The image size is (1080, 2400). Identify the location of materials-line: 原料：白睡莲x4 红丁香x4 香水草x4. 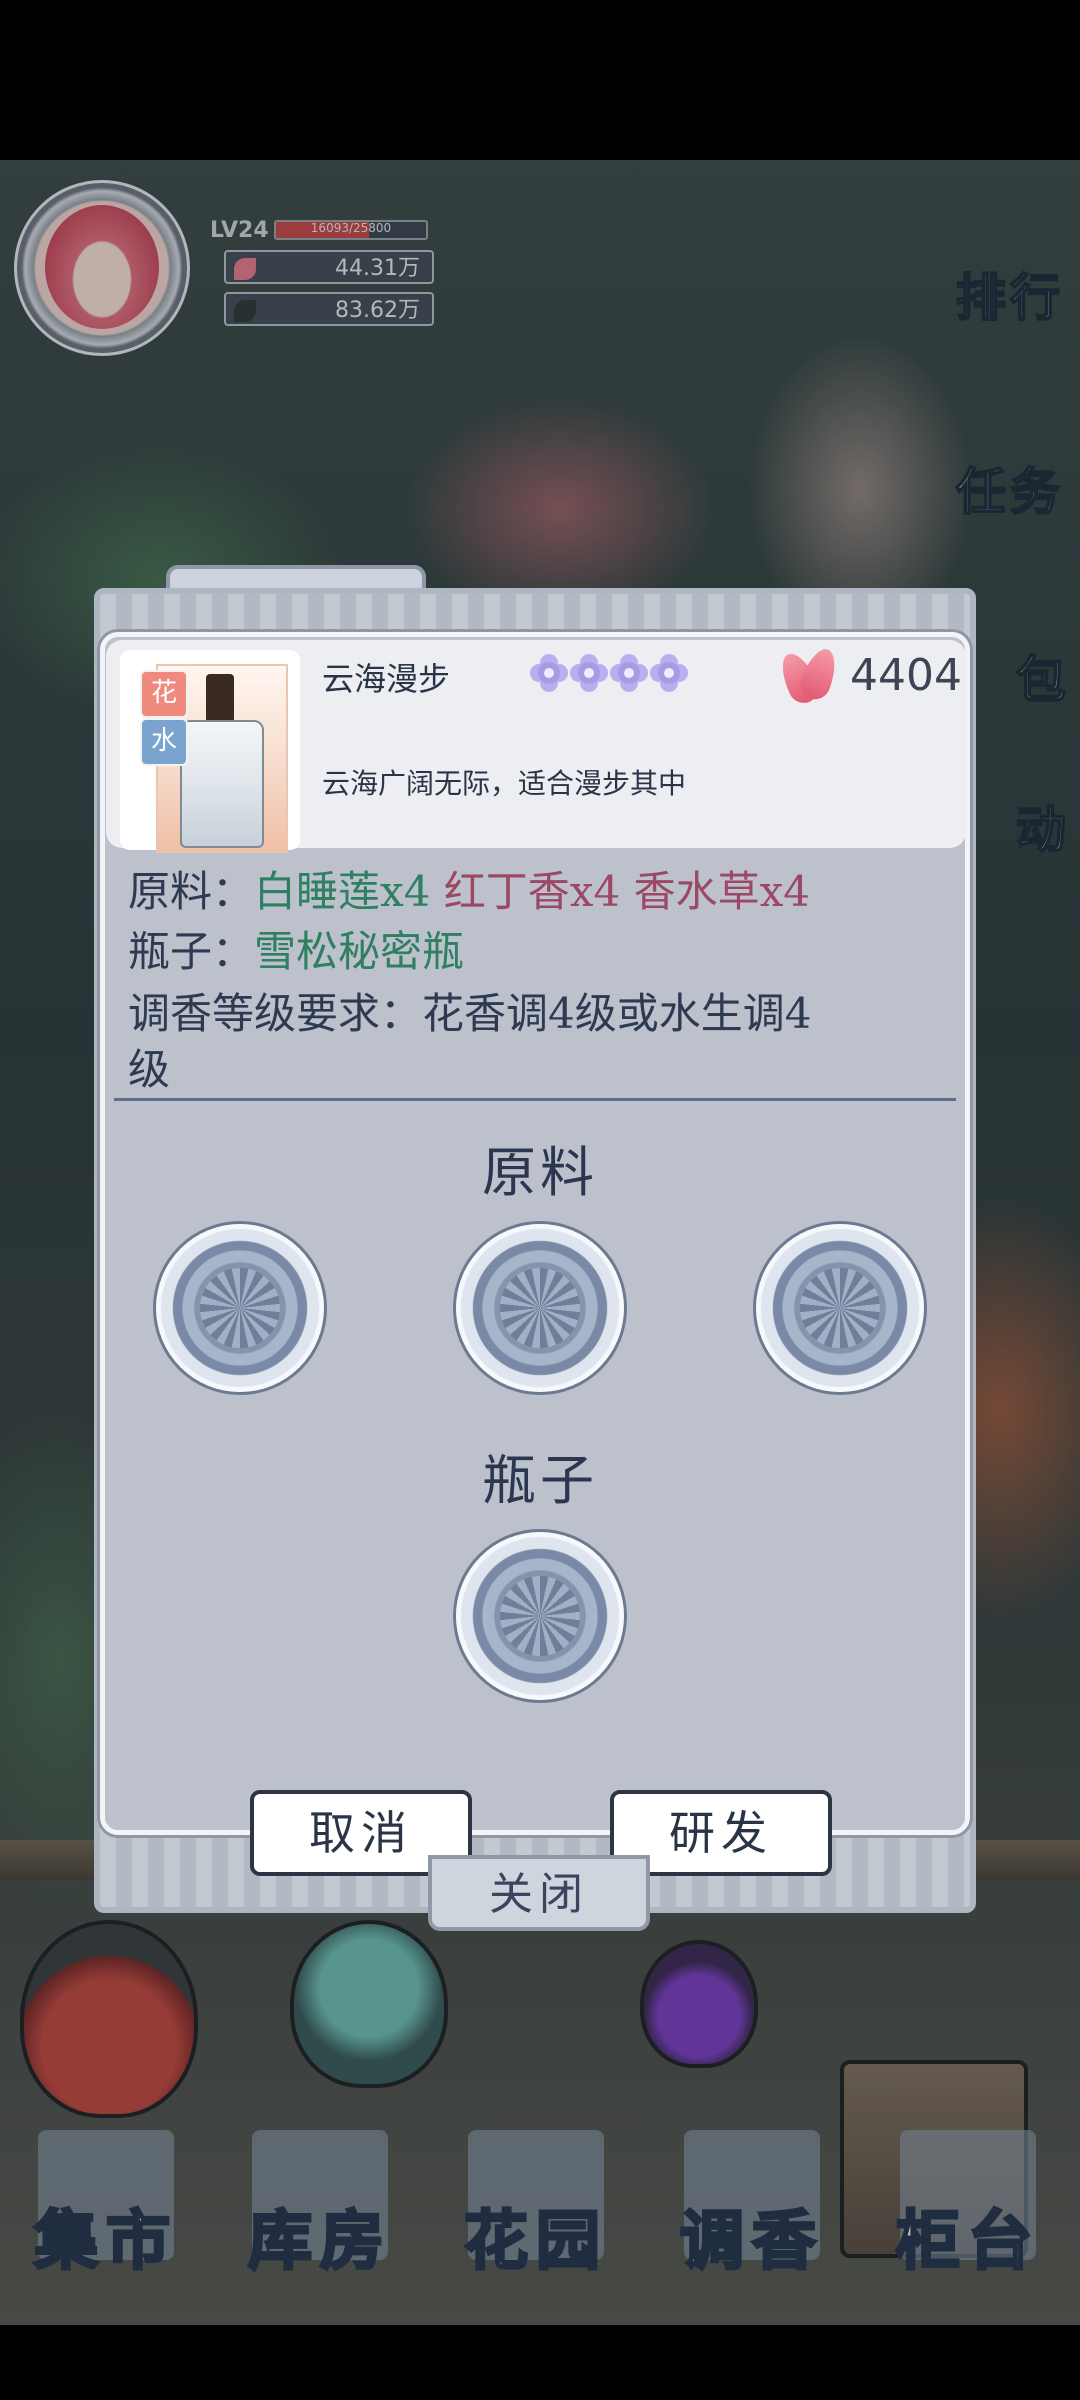
(469, 888).